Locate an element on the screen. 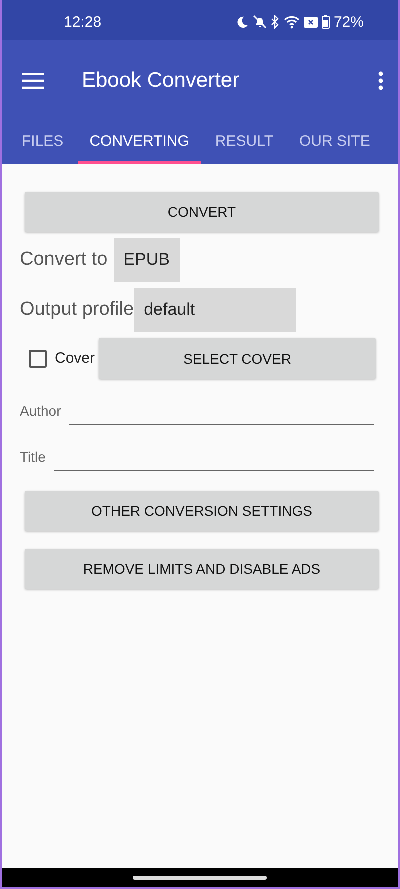 This screenshot has height=889, width=400. settings-button: REMOVE LIMITS AND DISABLE ADS is located at coordinates (202, 569).